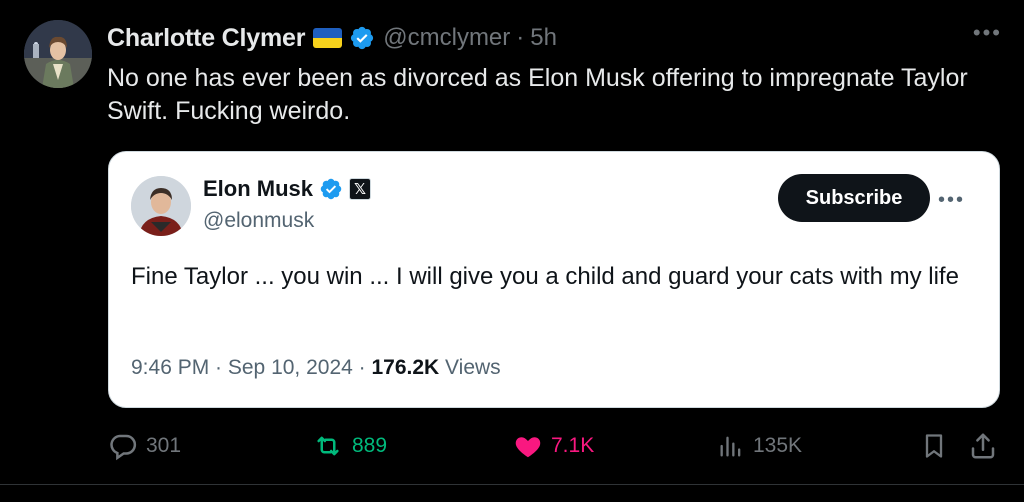  What do you see at coordinates (164, 445) in the screenshot?
I see `reply-count: 301` at bounding box center [164, 445].